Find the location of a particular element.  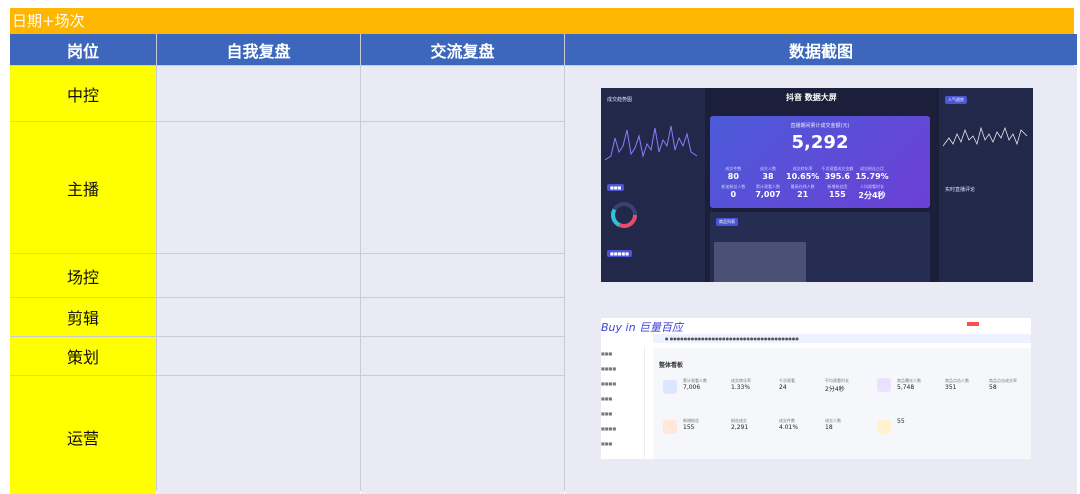

trend-chart is located at coordinates (651, 143).